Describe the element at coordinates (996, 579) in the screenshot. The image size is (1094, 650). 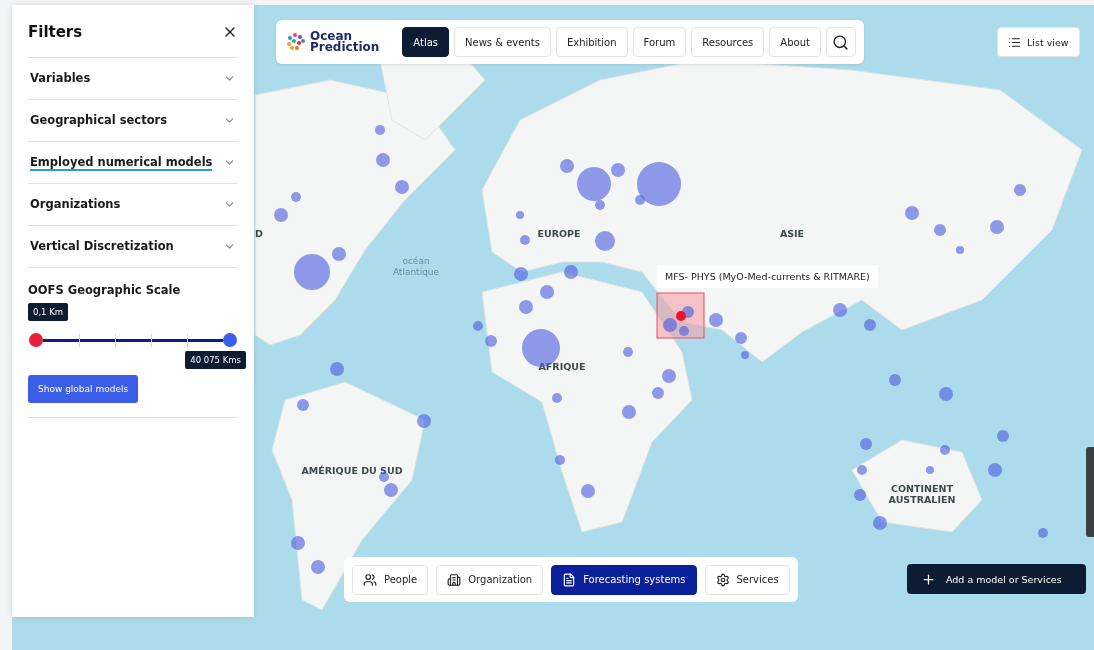
I see `add-button: Add a model or Services` at that location.